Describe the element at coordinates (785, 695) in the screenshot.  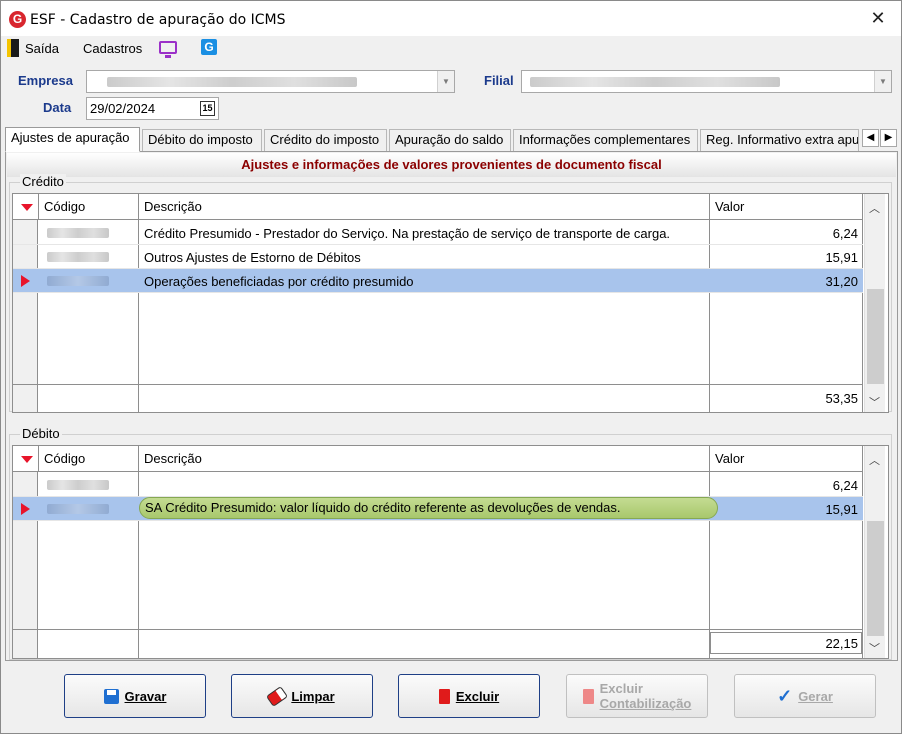
I see `checkmark-icon: ✓` at that location.